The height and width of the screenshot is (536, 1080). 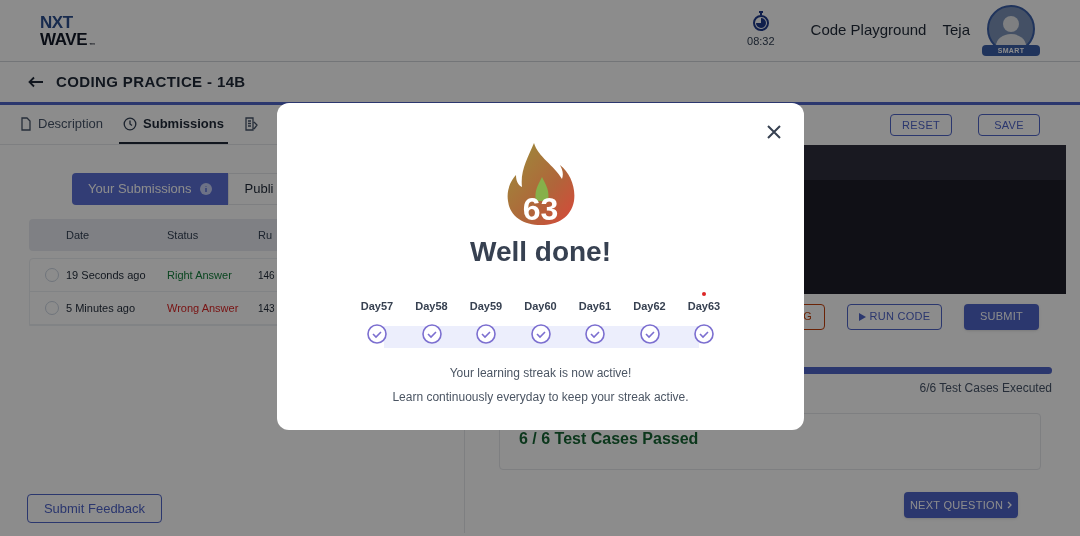 I want to click on logo-bottom: WAVE, so click(x=64, y=39).